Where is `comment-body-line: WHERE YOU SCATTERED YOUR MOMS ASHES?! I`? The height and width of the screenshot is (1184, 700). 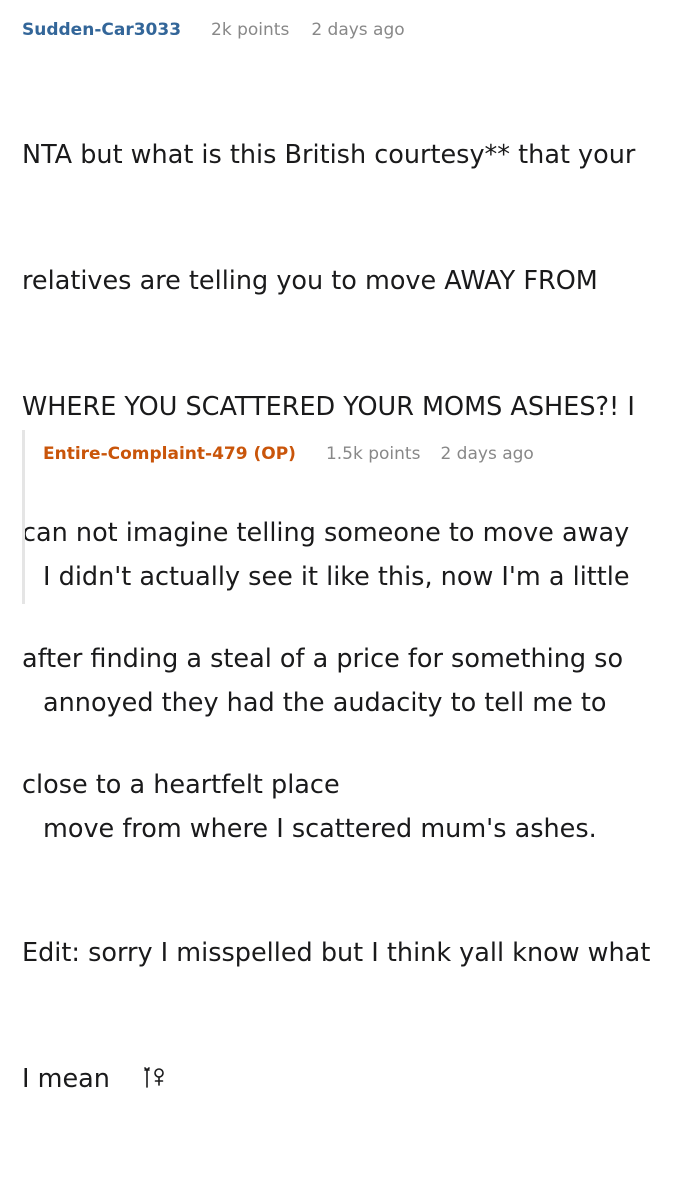
comment-body-line: WHERE YOU SCATTERED YOUR MOMS ASHES?! I is located at coordinates (328, 407).